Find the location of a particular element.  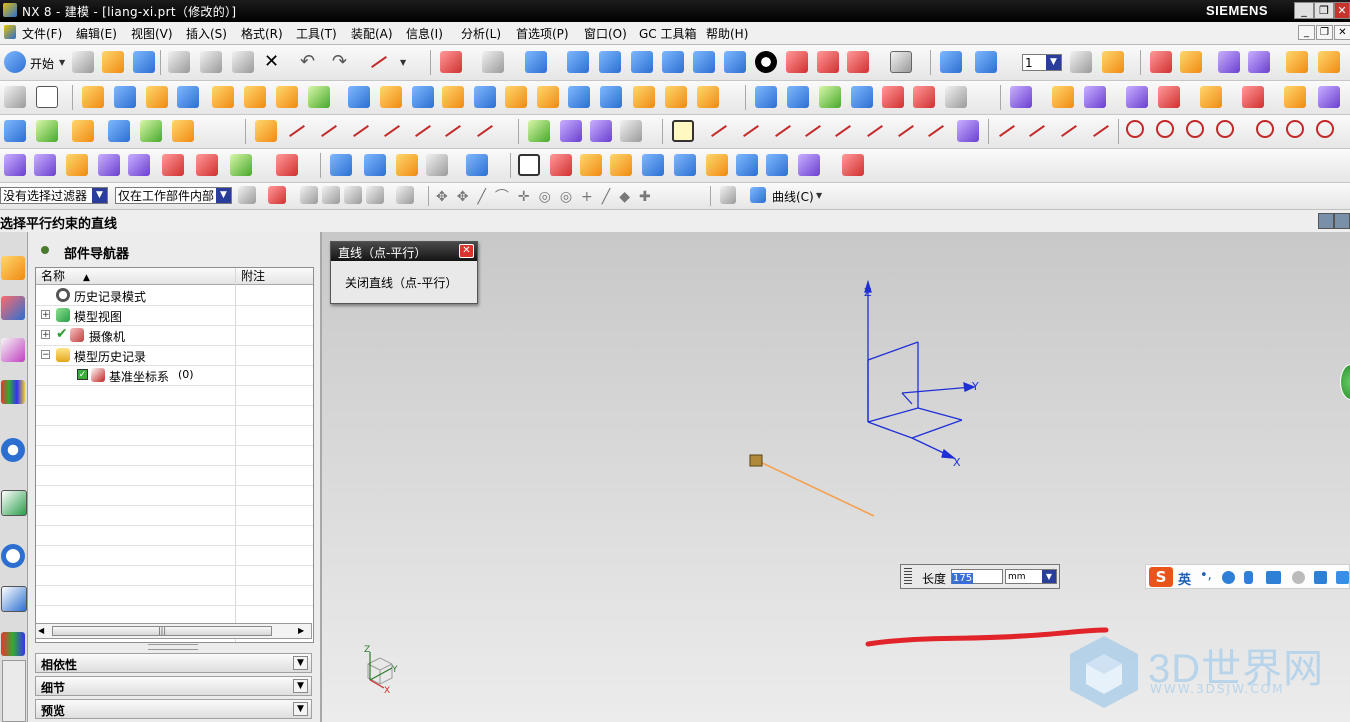

edit-3-icon is located at coordinates (77, 165).